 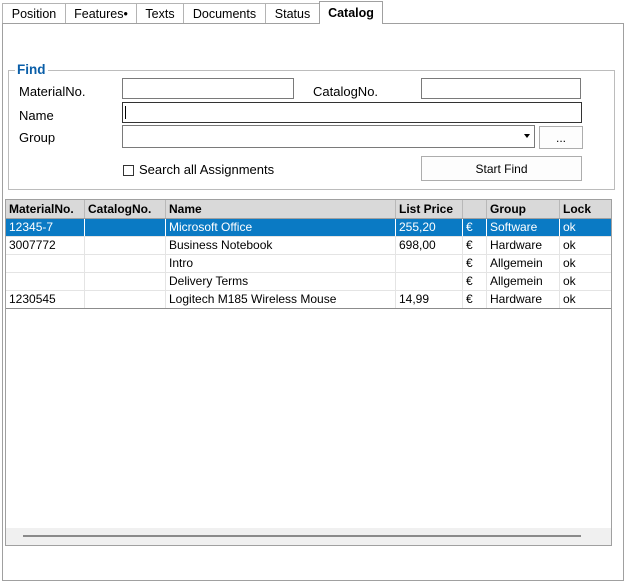 I want to click on cell-list-price: 698,00, so click(x=429, y=245).